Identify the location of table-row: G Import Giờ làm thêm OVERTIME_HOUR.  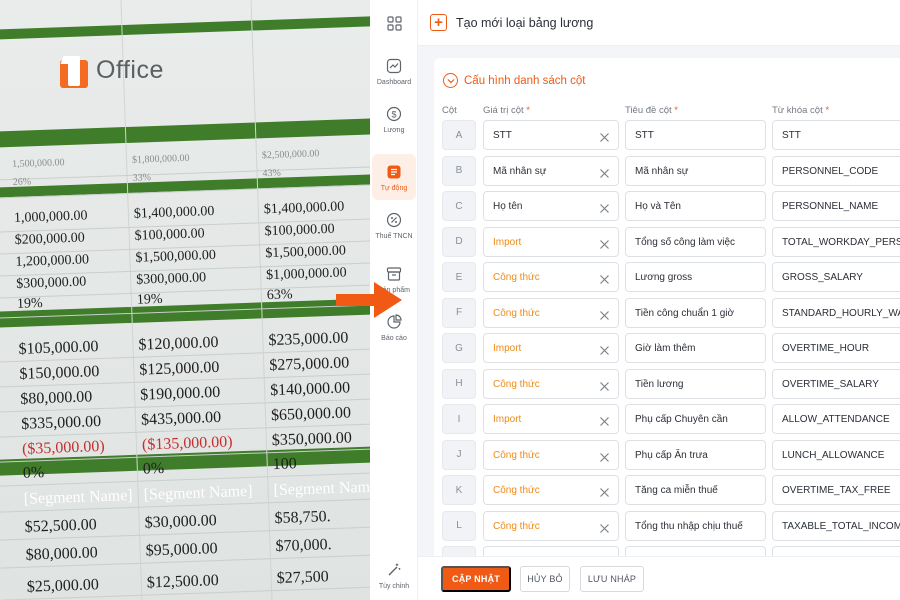
(667, 348).